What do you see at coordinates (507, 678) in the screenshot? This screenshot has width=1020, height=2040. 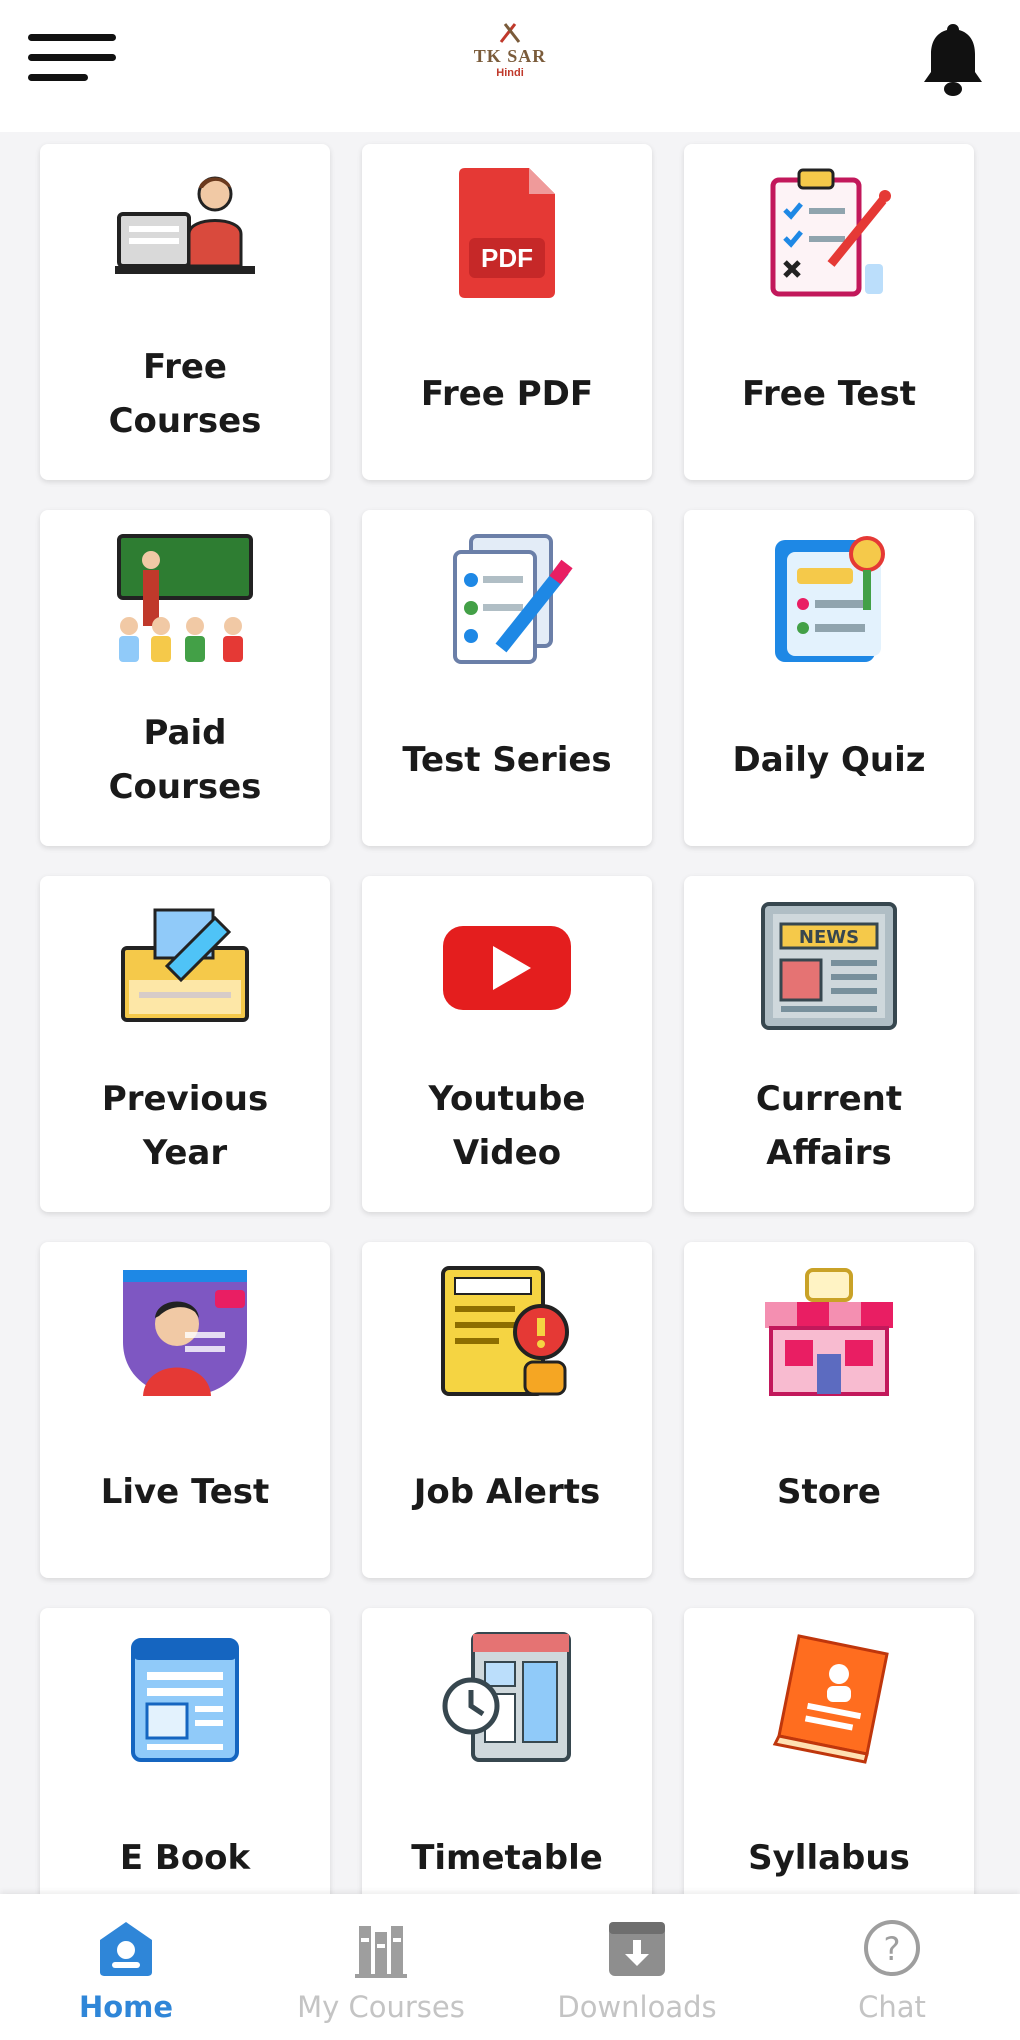 I see `tile-test-series: Test Series` at bounding box center [507, 678].